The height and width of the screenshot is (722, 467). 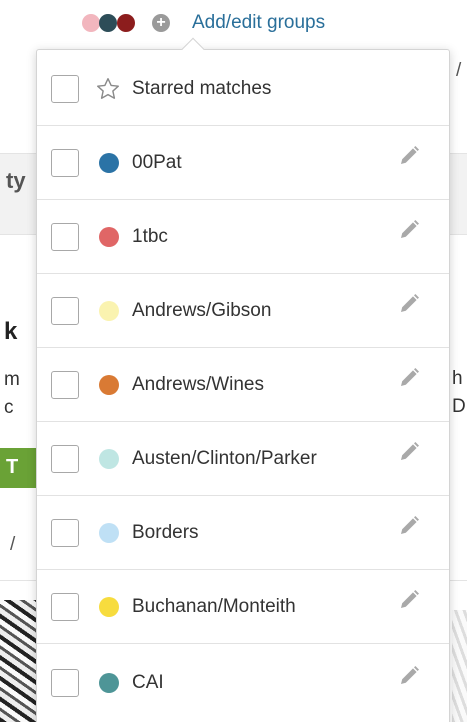 I want to click on add-edit-groups-link: Add/edit groups, so click(x=258, y=23).